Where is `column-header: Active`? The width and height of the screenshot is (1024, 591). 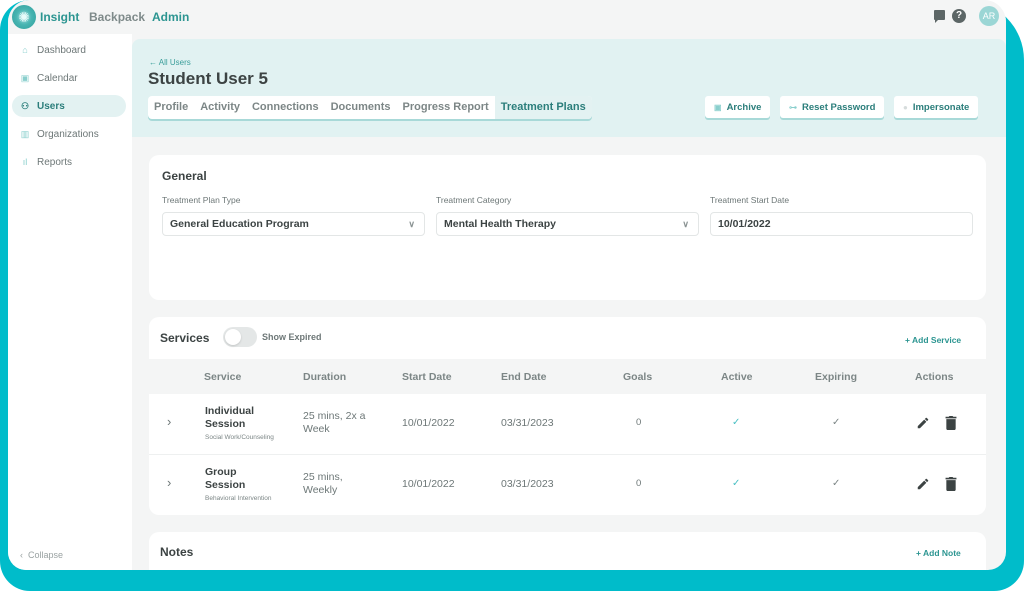 column-header: Active is located at coordinates (737, 377).